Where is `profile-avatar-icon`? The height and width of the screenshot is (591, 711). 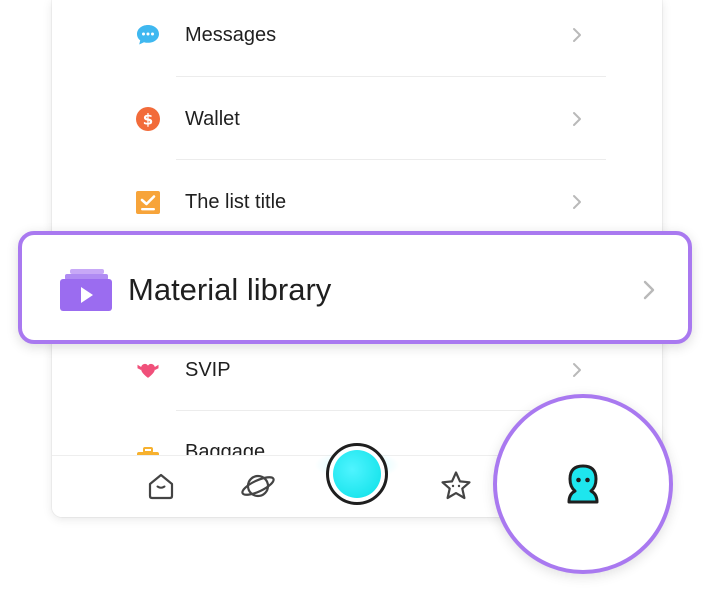
profile-avatar-icon is located at coordinates (583, 484).